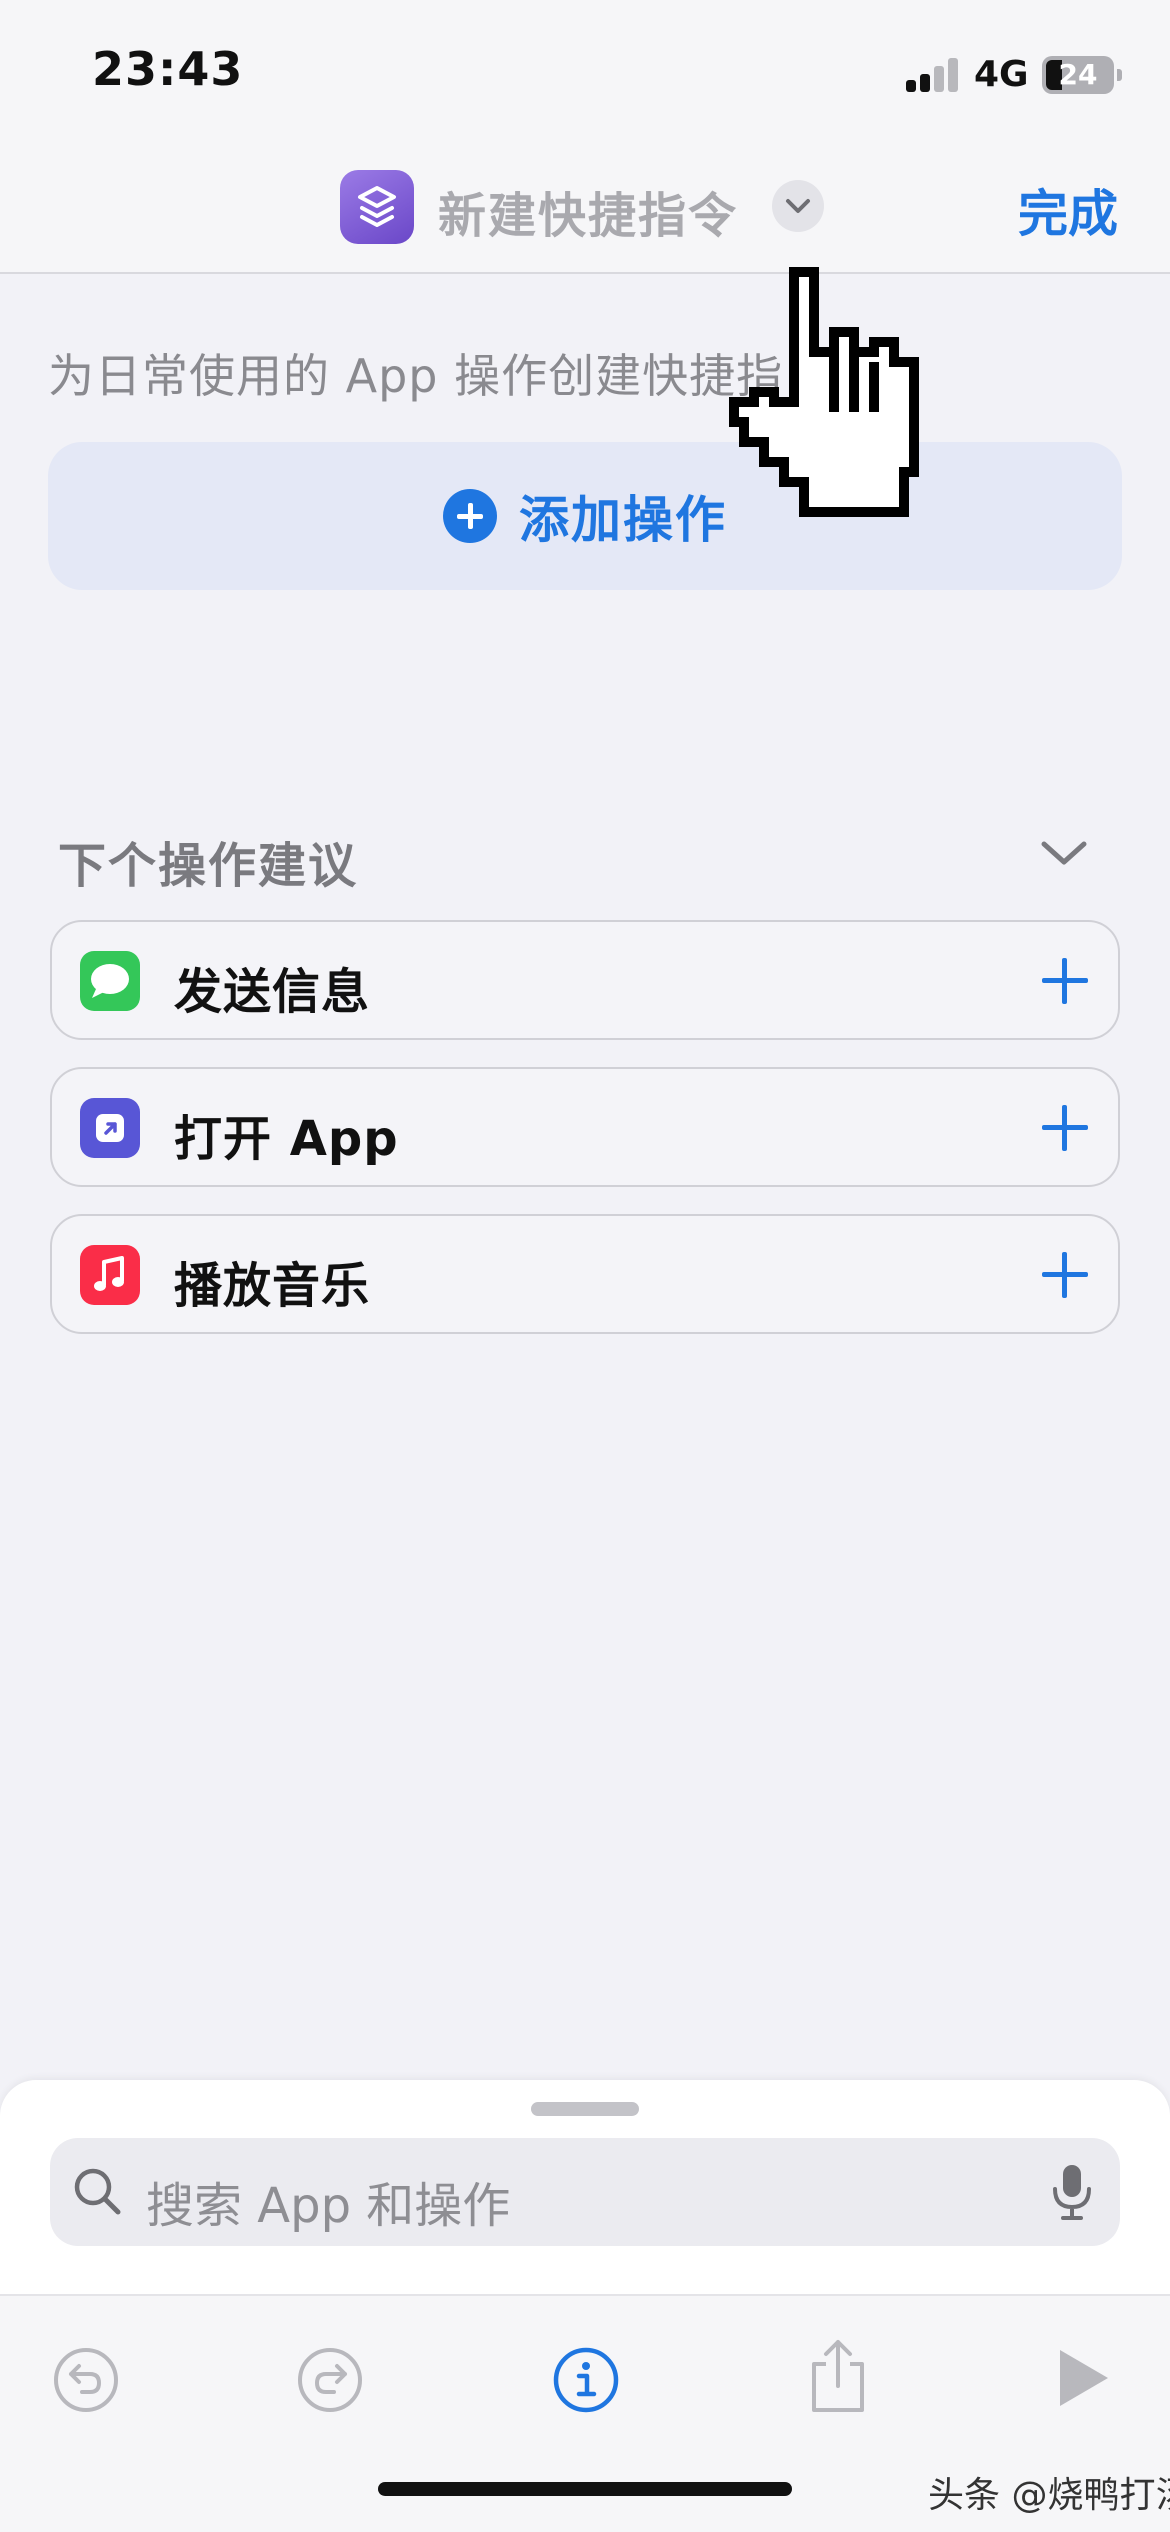  Describe the element at coordinates (586, 2380) in the screenshot. I see `info-icon` at that location.